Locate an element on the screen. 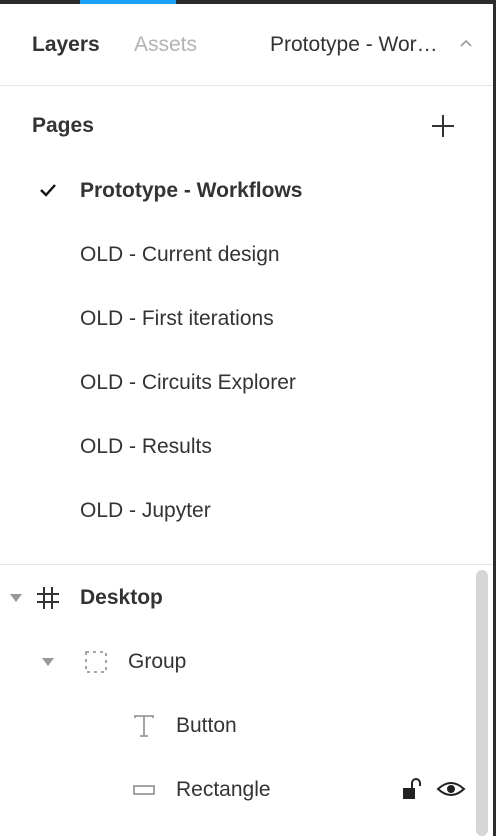 The width and height of the screenshot is (496, 836). page-item-old-current-design: OLD - Current design is located at coordinates (246, 254).